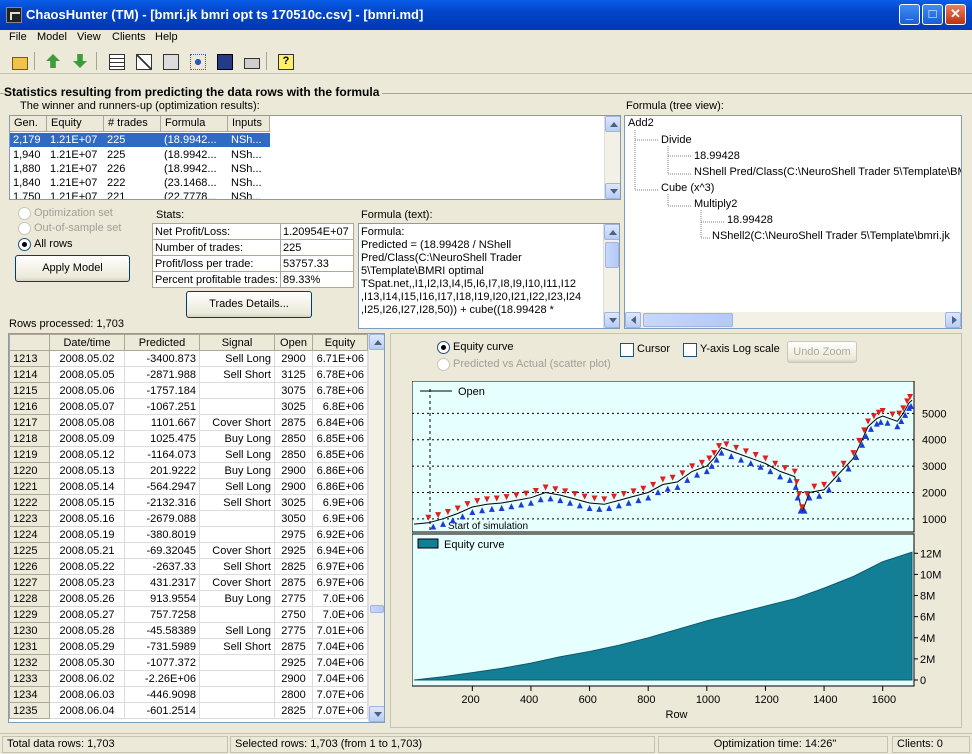  What do you see at coordinates (216, 231) in the screenshot?
I see `stat-label: Net Profit/Loss:` at bounding box center [216, 231].